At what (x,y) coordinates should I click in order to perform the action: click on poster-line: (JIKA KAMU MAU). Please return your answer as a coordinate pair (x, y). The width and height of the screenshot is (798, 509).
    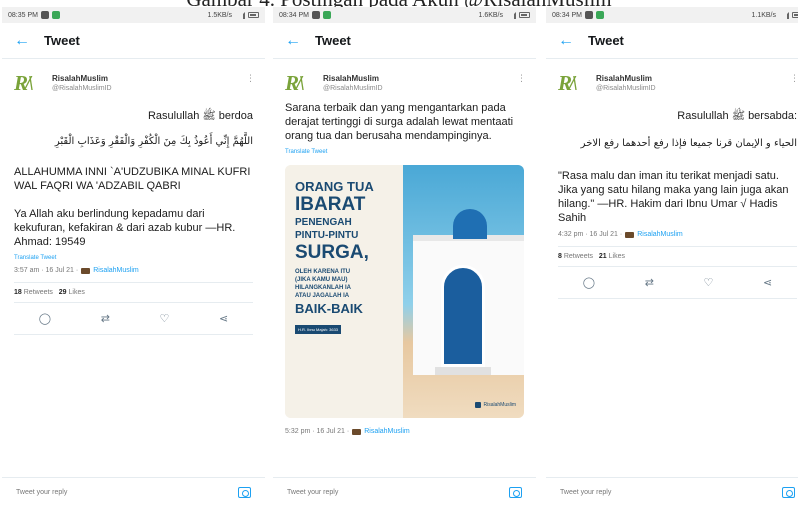
    Looking at the image, I should click on (321, 280).